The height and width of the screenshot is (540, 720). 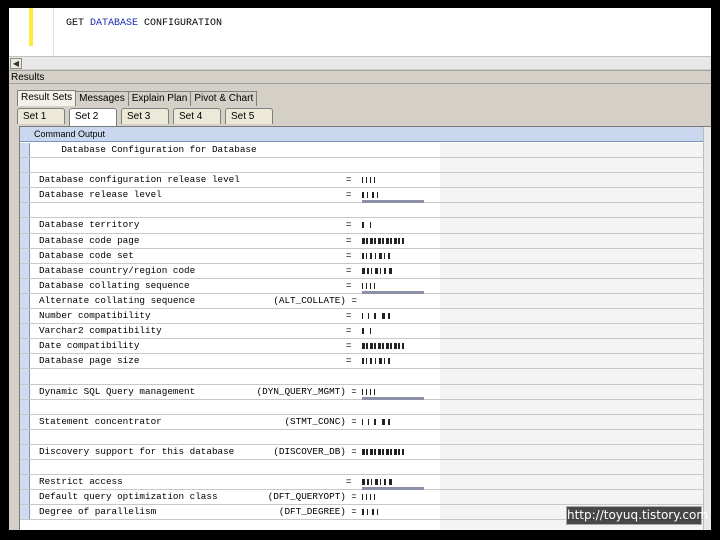 I want to click on result-set-tabstrip: Set 1 Set 2 Set 3 Set 4 Set 5, so click(x=147, y=116).